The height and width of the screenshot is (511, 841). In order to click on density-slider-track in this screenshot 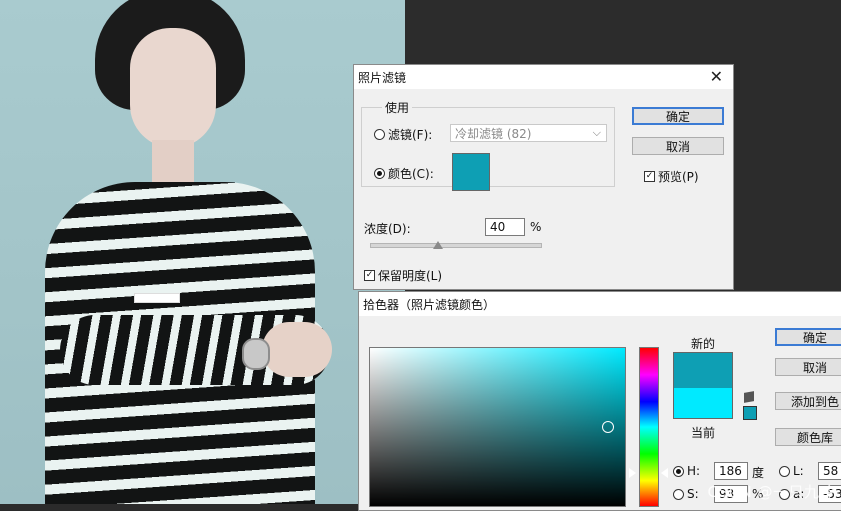, I will do `click(456, 245)`.